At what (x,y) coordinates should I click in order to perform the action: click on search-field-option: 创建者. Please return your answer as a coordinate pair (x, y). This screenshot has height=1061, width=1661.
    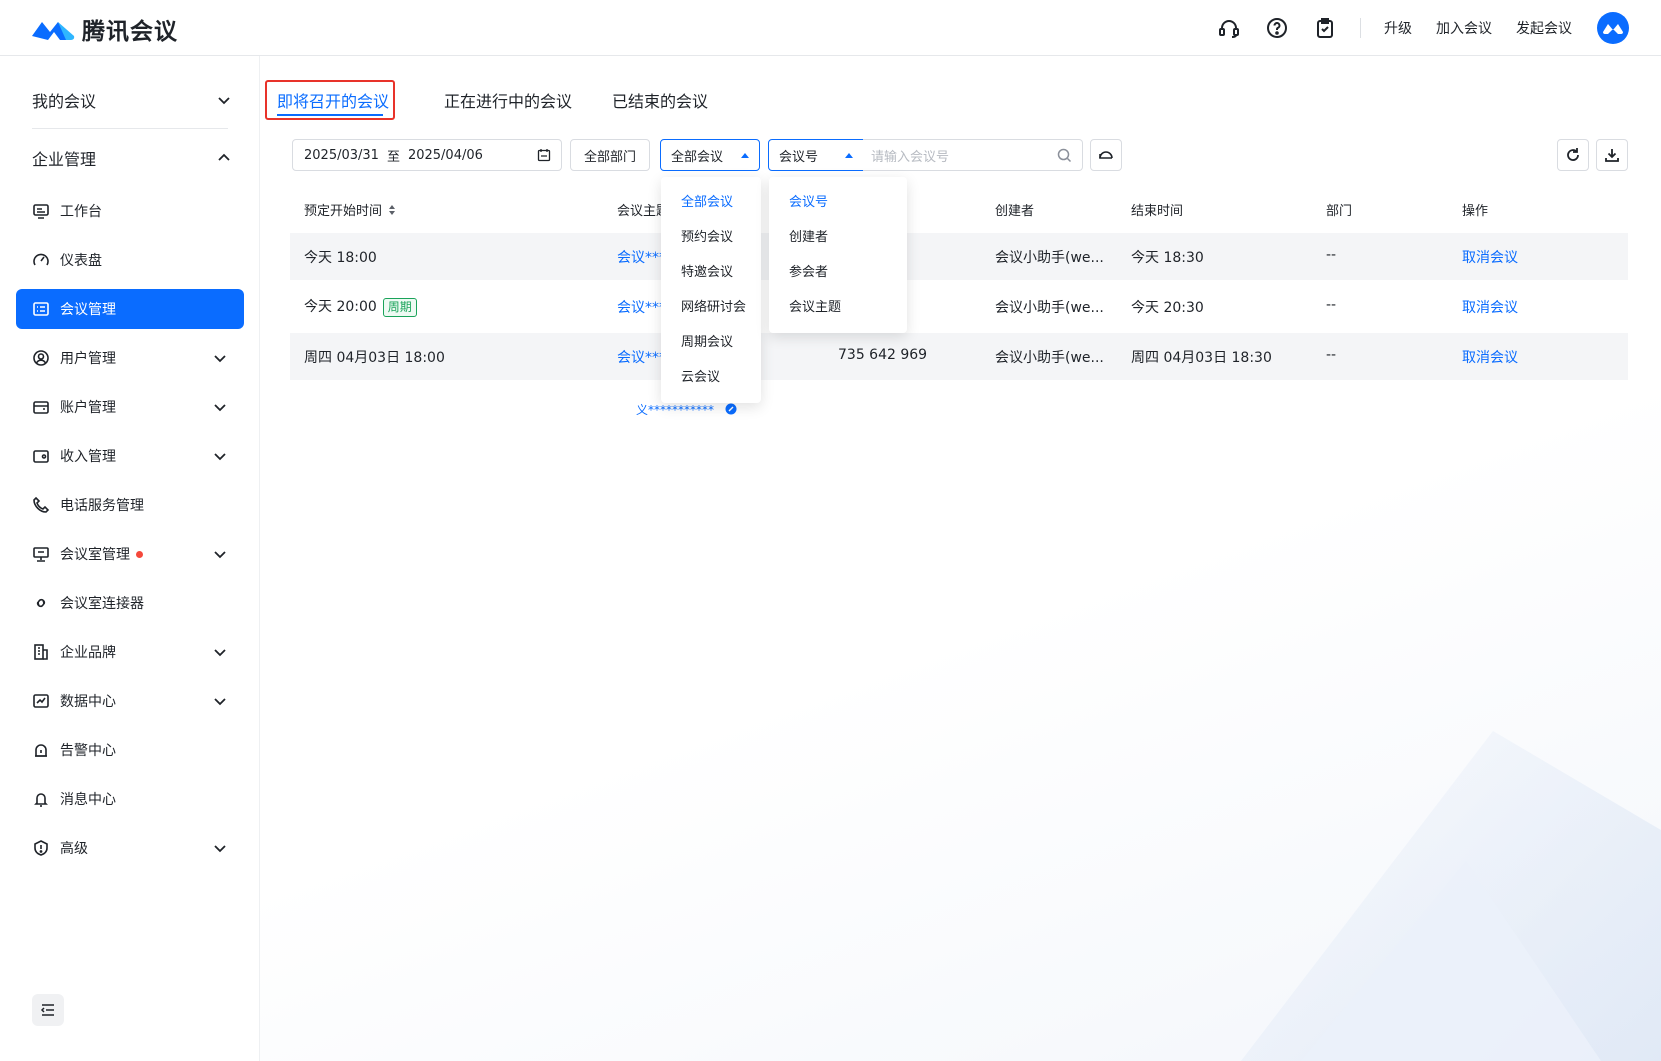
    Looking at the image, I should click on (808, 235).